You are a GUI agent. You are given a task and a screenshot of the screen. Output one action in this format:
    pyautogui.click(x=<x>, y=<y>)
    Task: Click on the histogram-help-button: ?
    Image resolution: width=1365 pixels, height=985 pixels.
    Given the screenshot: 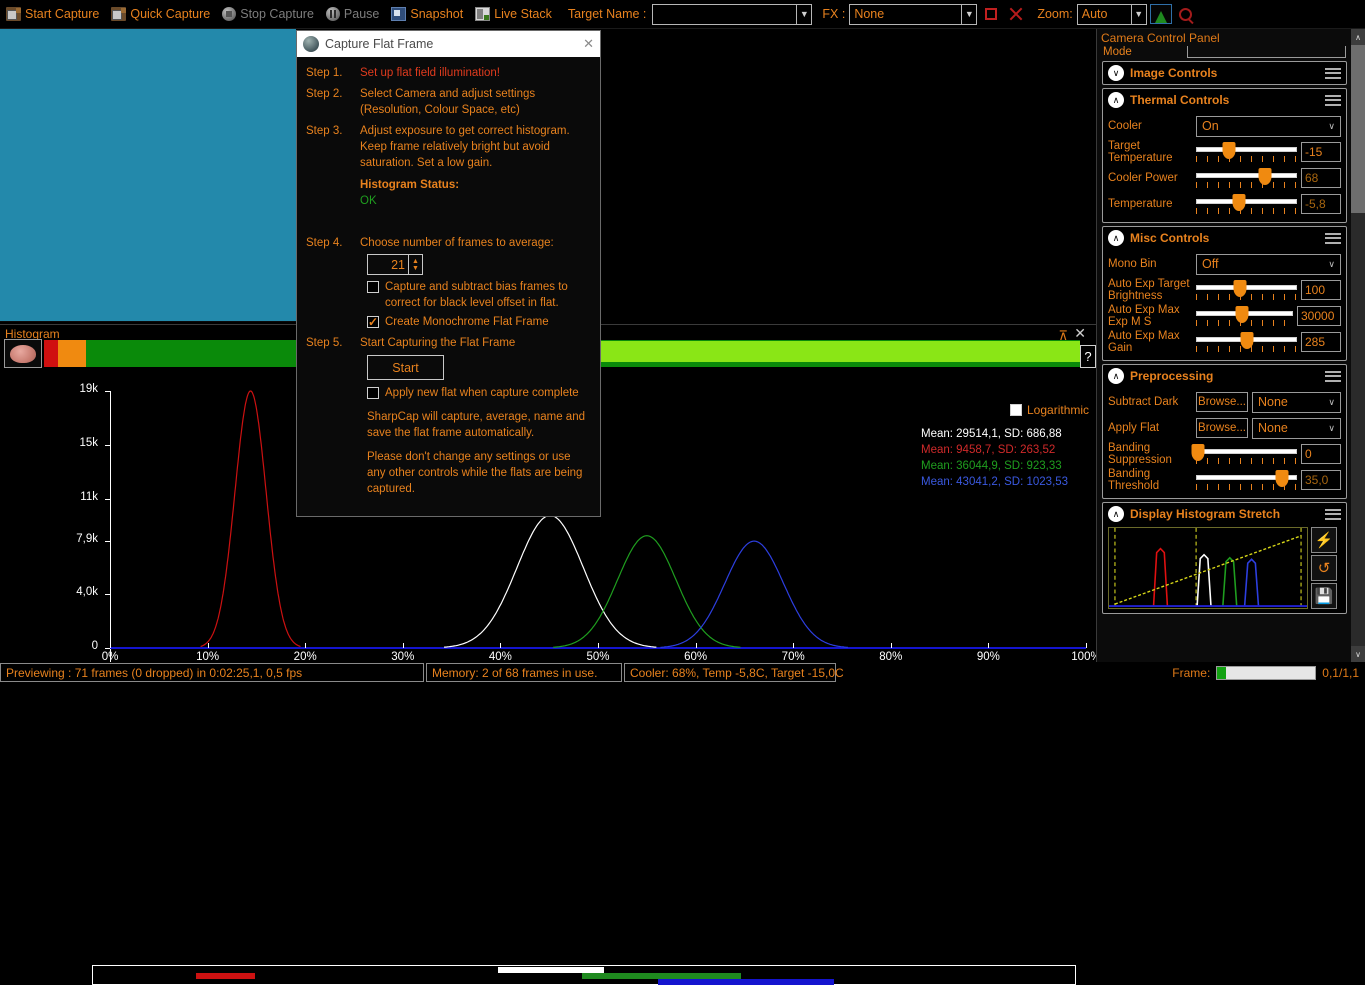 What is the action you would take?
    pyautogui.click(x=1088, y=356)
    